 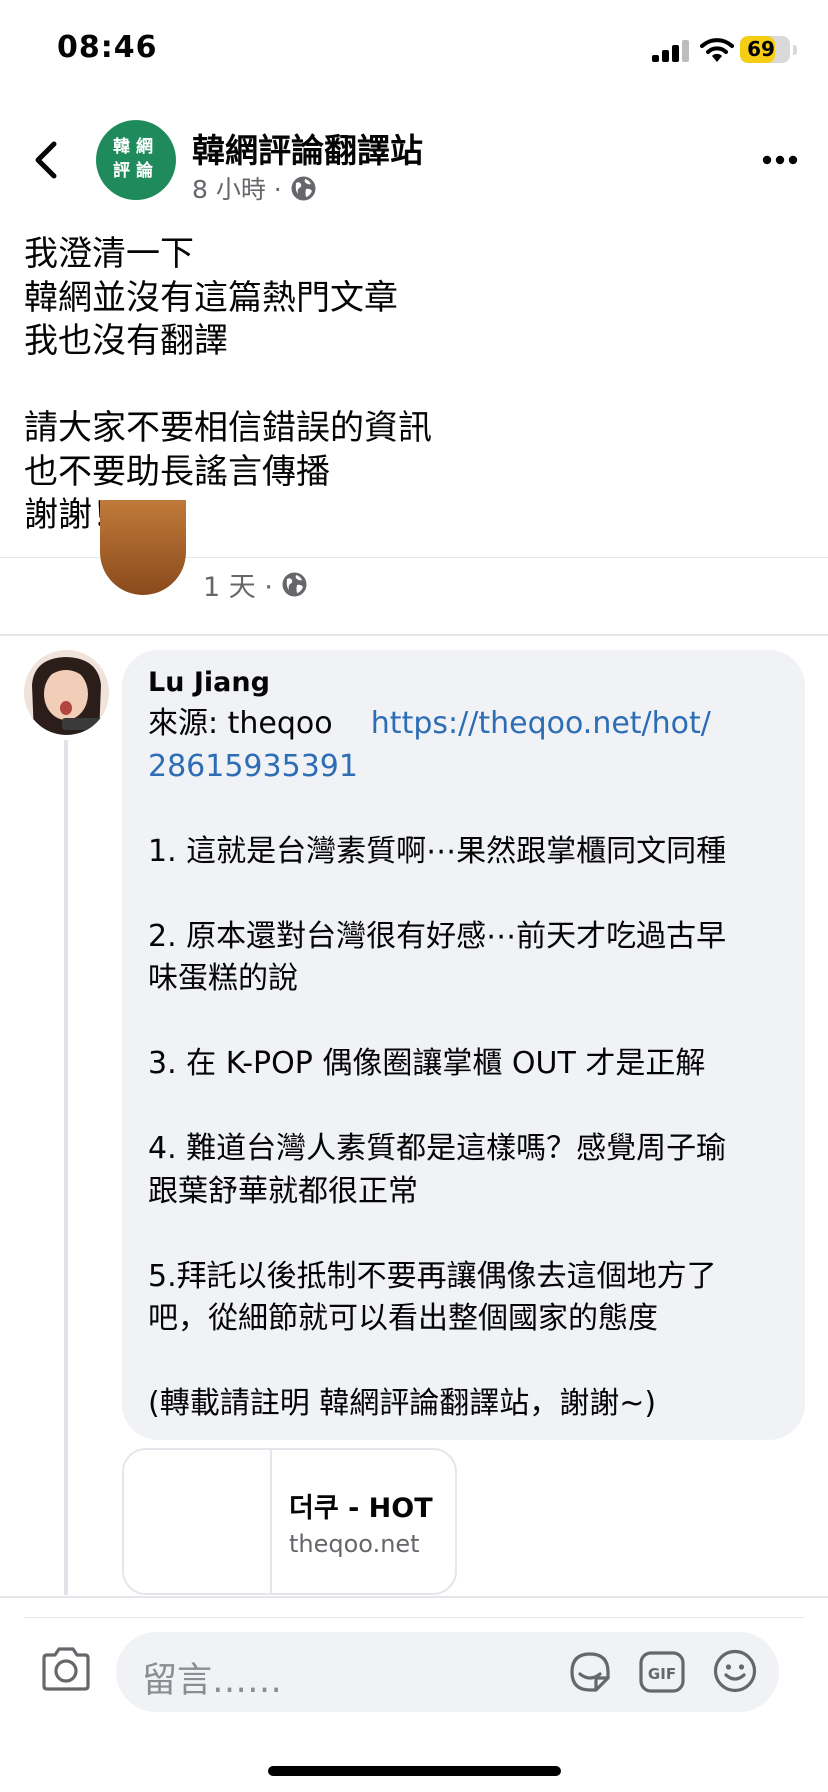 What do you see at coordinates (75, 515) in the screenshot?
I see `post-line: 謝謝！` at bounding box center [75, 515].